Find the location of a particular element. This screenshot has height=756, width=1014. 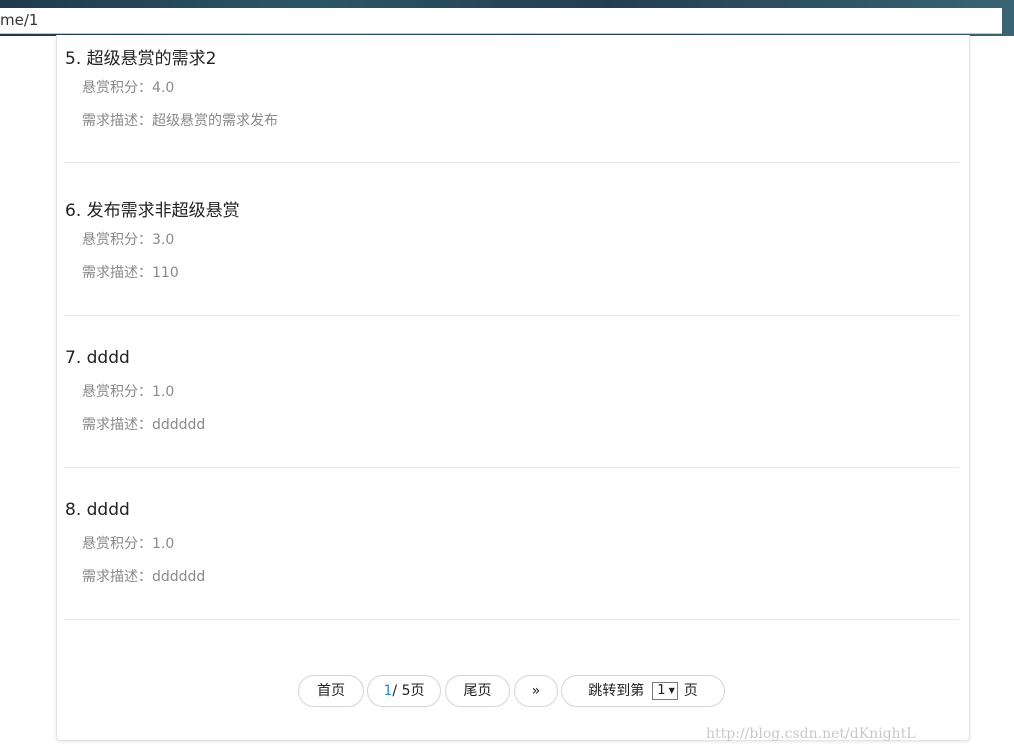

address-bar-url: me/1 is located at coordinates (19, 20).